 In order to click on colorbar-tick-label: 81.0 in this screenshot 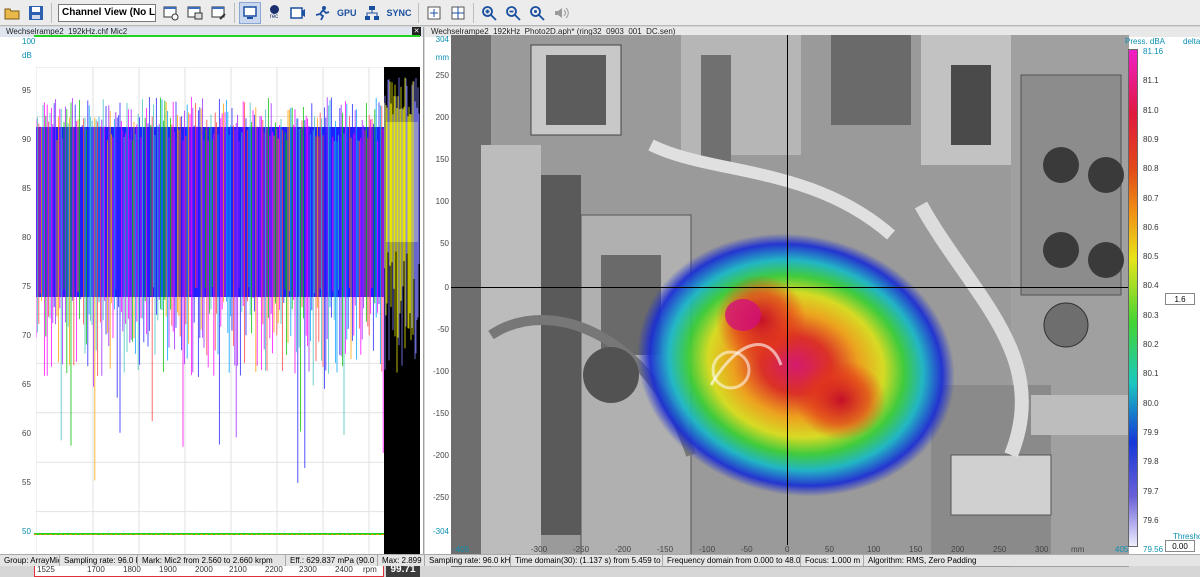, I will do `click(1151, 110)`.